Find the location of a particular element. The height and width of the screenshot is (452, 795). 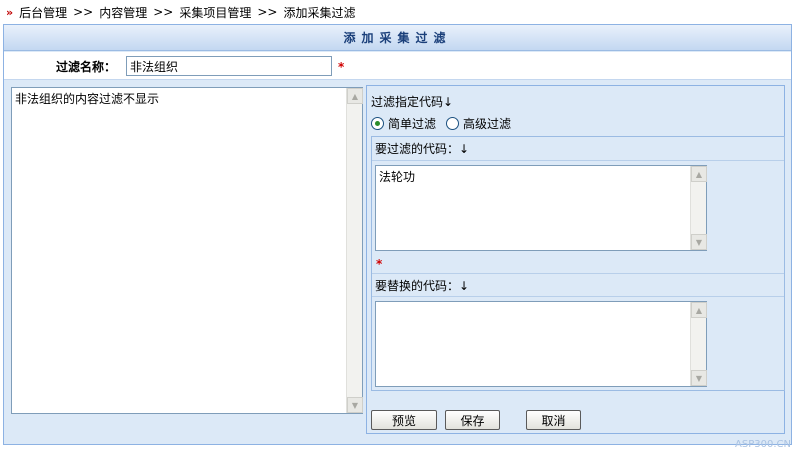

radio-advanced-filter: 高级过滤 is located at coordinates (478, 123).